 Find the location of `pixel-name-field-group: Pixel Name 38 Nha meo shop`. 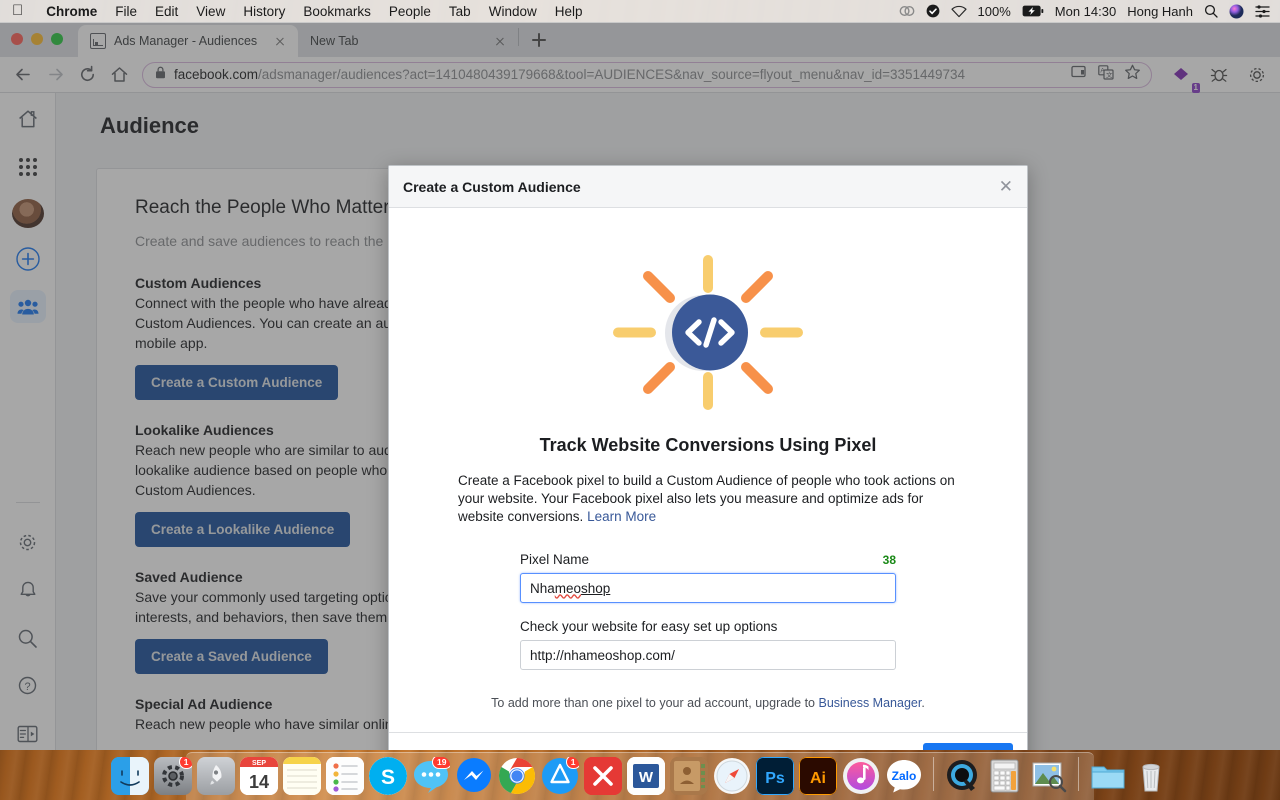

pixel-name-field-group: Pixel Name 38 Nha meo shop is located at coordinates (708, 577).